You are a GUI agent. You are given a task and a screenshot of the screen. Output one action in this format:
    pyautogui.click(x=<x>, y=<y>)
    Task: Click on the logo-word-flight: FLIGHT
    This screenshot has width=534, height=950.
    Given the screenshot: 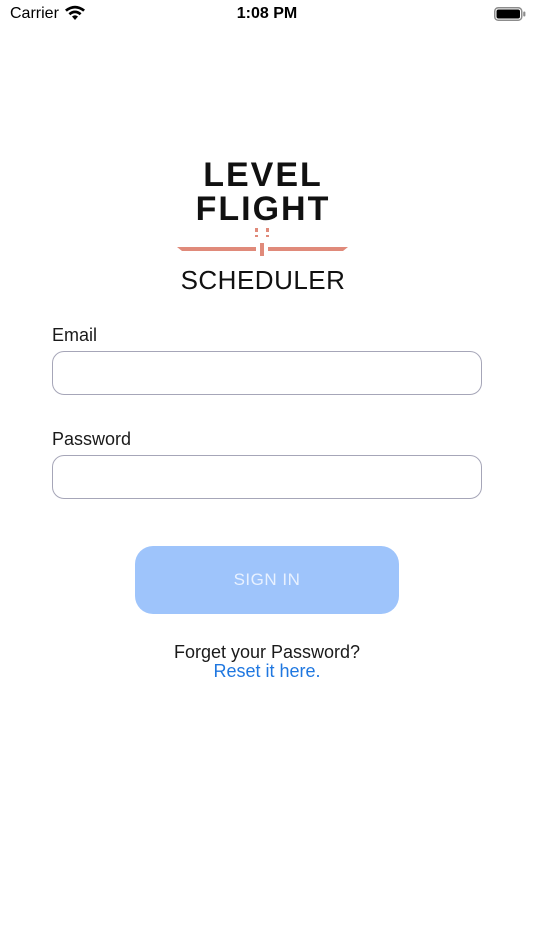 What is the action you would take?
    pyautogui.click(x=263, y=209)
    